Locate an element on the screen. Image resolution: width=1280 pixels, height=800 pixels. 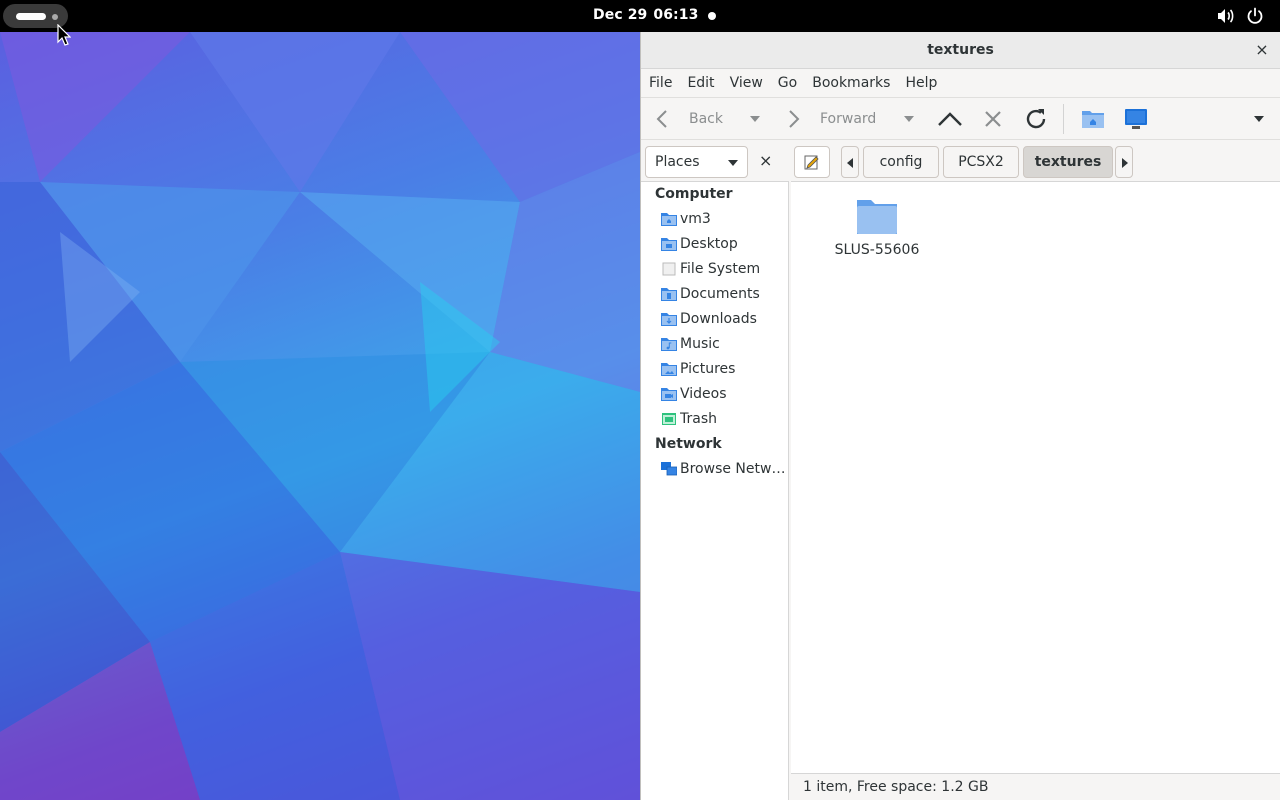
breadcrumb-scroll-right is located at coordinates (1124, 162).